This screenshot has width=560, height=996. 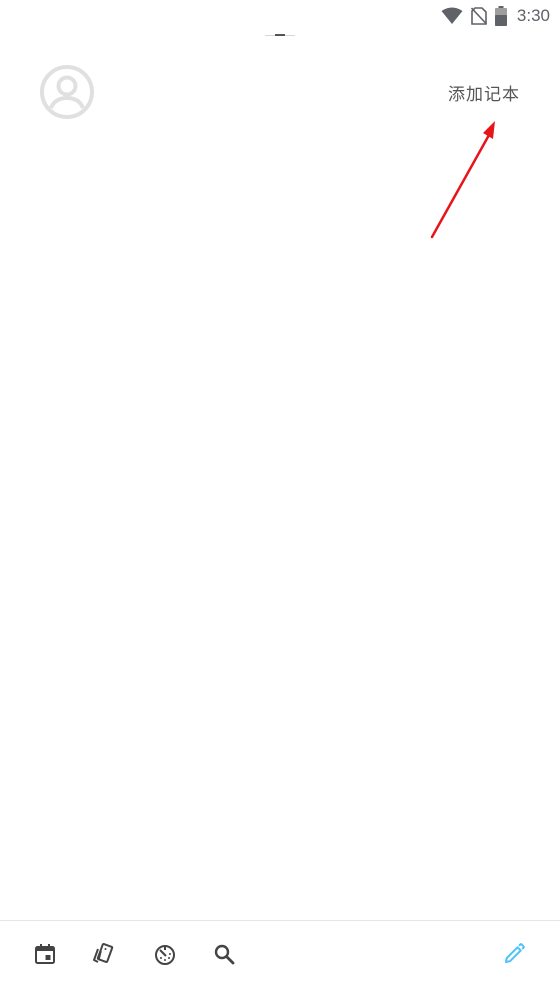 What do you see at coordinates (280, 35) in the screenshot?
I see `drag-handle` at bounding box center [280, 35].